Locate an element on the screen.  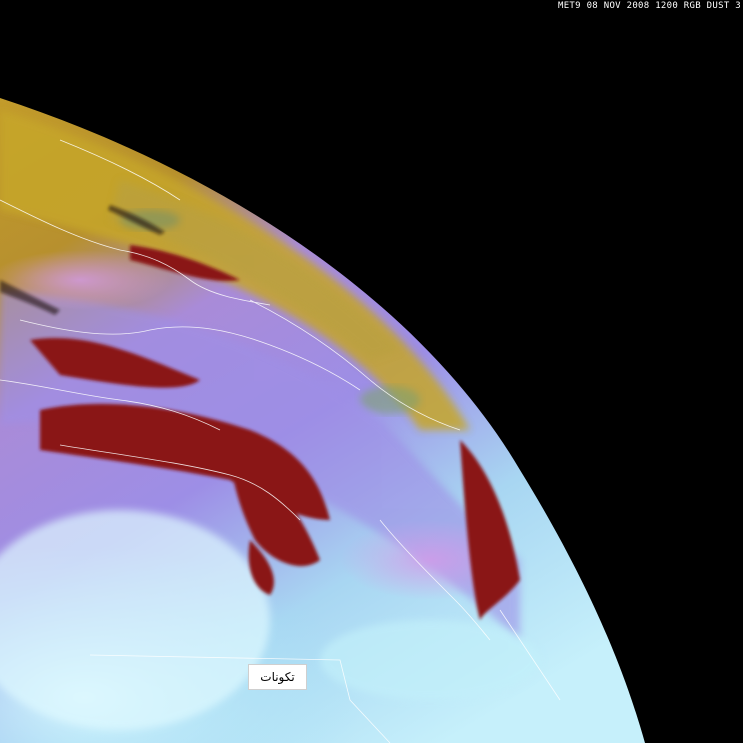
annotation-label: تكونات is located at coordinates (277, 677).